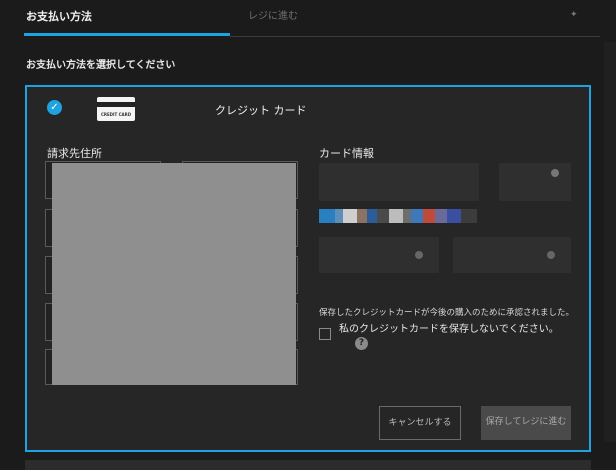 This screenshot has height=470, width=616. What do you see at coordinates (415, 36) in the screenshot?
I see `tabs-divider` at bounding box center [415, 36].